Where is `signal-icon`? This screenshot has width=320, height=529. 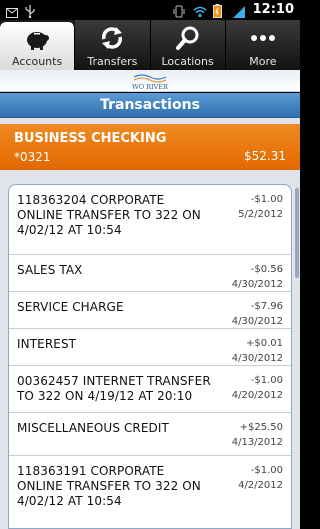 signal-icon is located at coordinates (238, 10).